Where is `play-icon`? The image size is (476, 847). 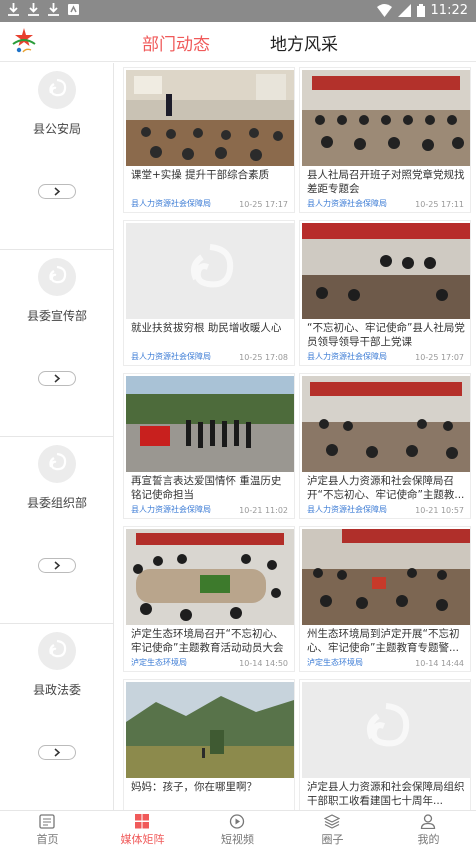 play-icon is located at coordinates (237, 821).